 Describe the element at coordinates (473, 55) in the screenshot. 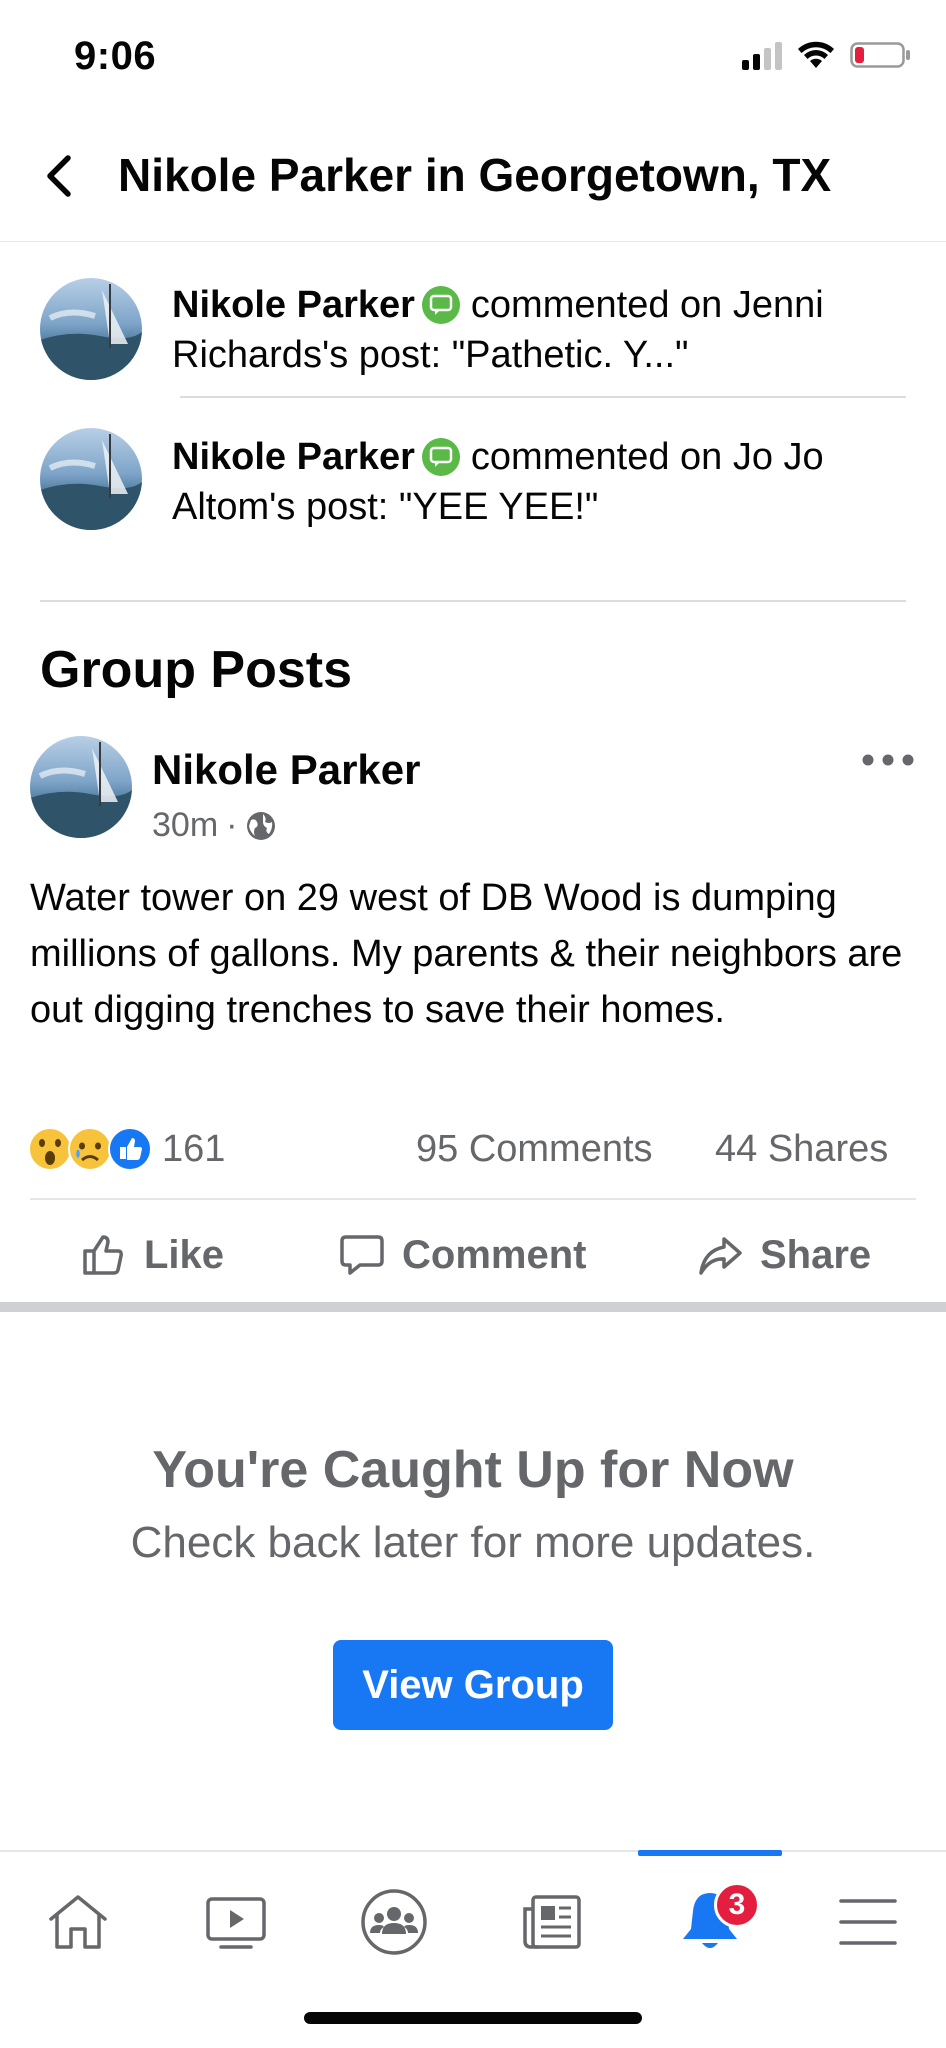

I see `status-bar: 9:06` at that location.